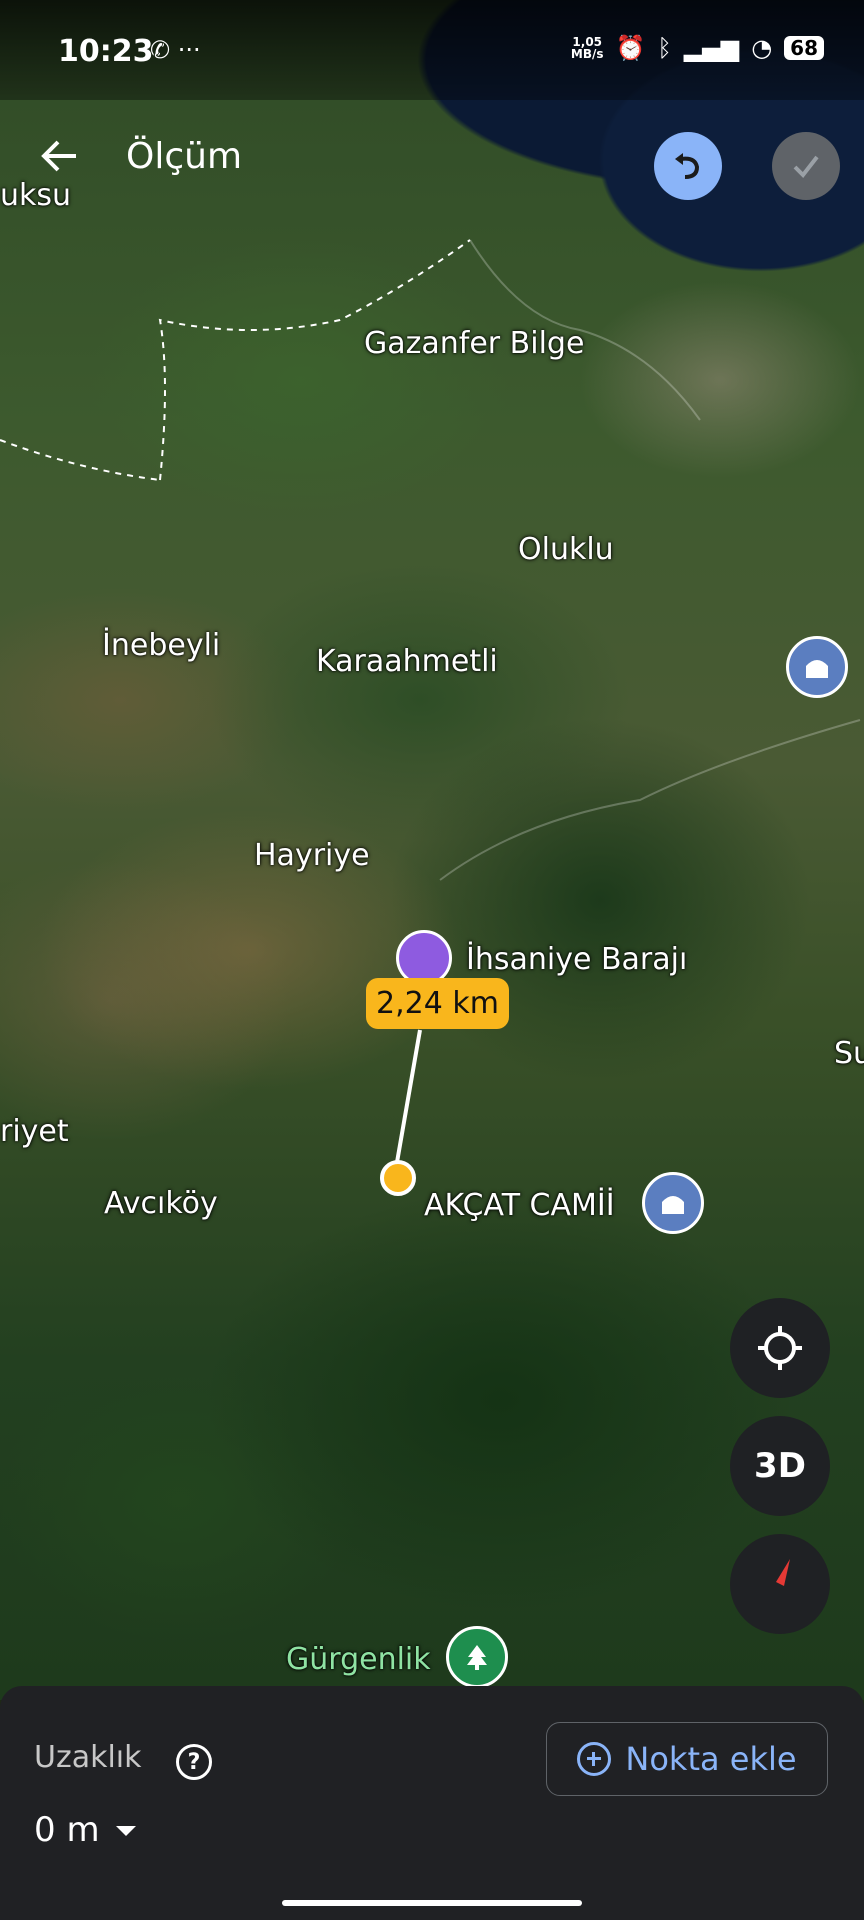  I want to click on place-label: Gazanfer Bilge, so click(474, 343).